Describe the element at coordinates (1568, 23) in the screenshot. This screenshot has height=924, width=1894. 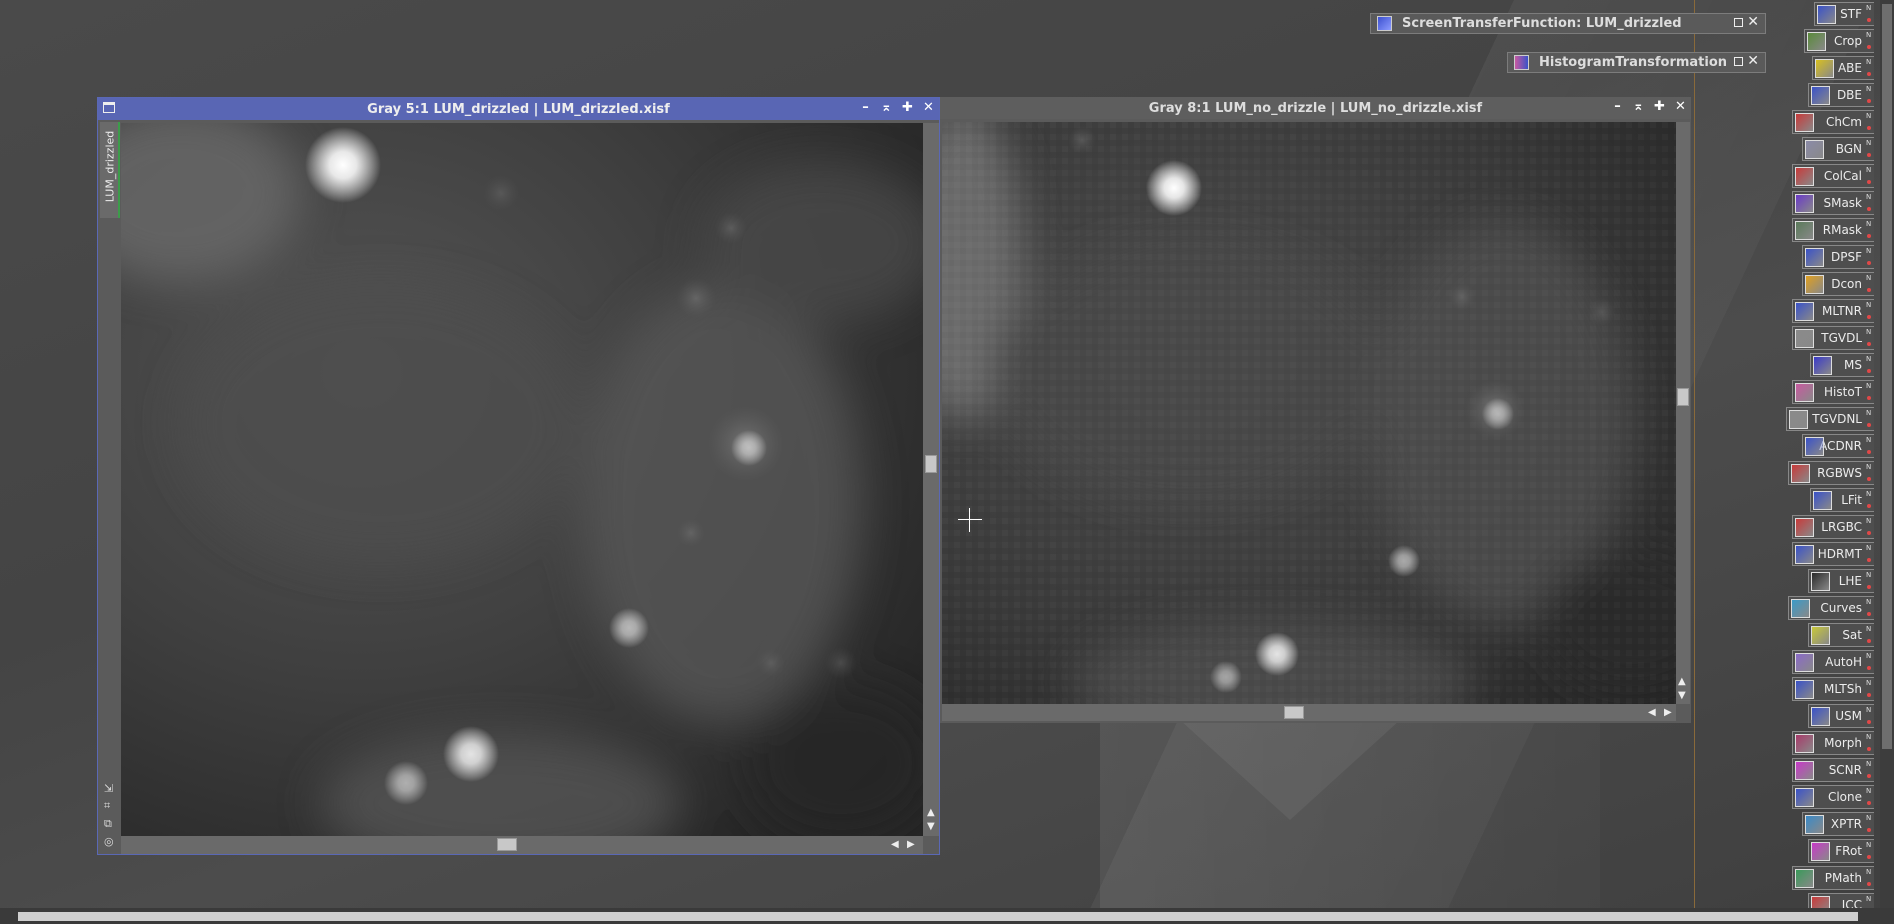
I see `floating-tool-stf: ScreenTransferFunction: LUM_drizzled ✕` at that location.